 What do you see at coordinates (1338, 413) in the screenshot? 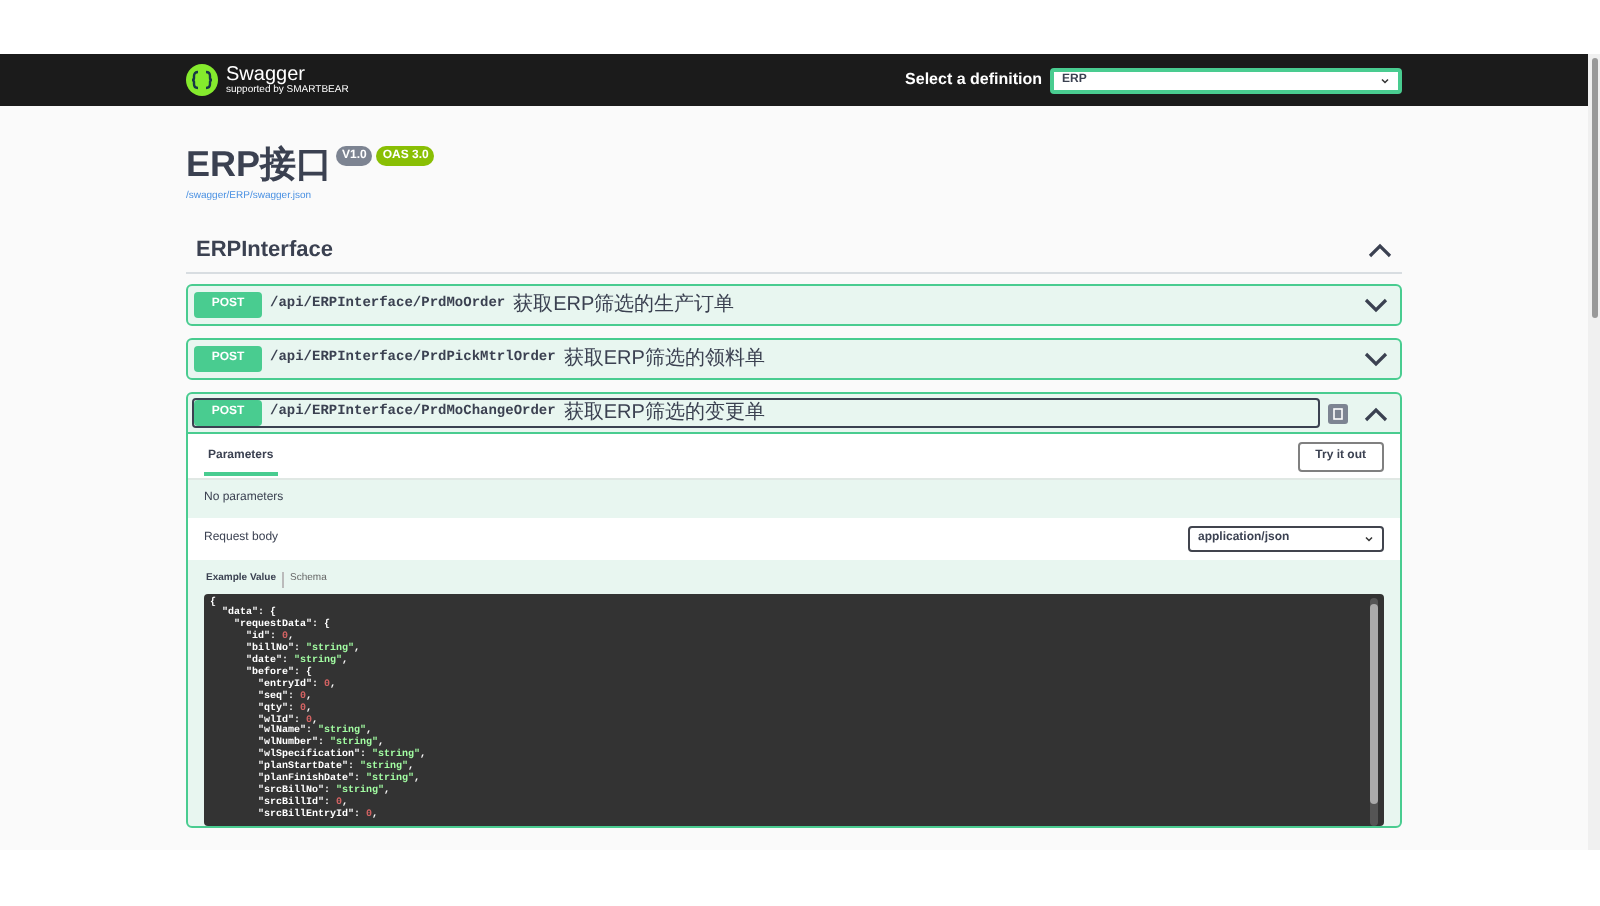
I see `copy-icon` at bounding box center [1338, 413].